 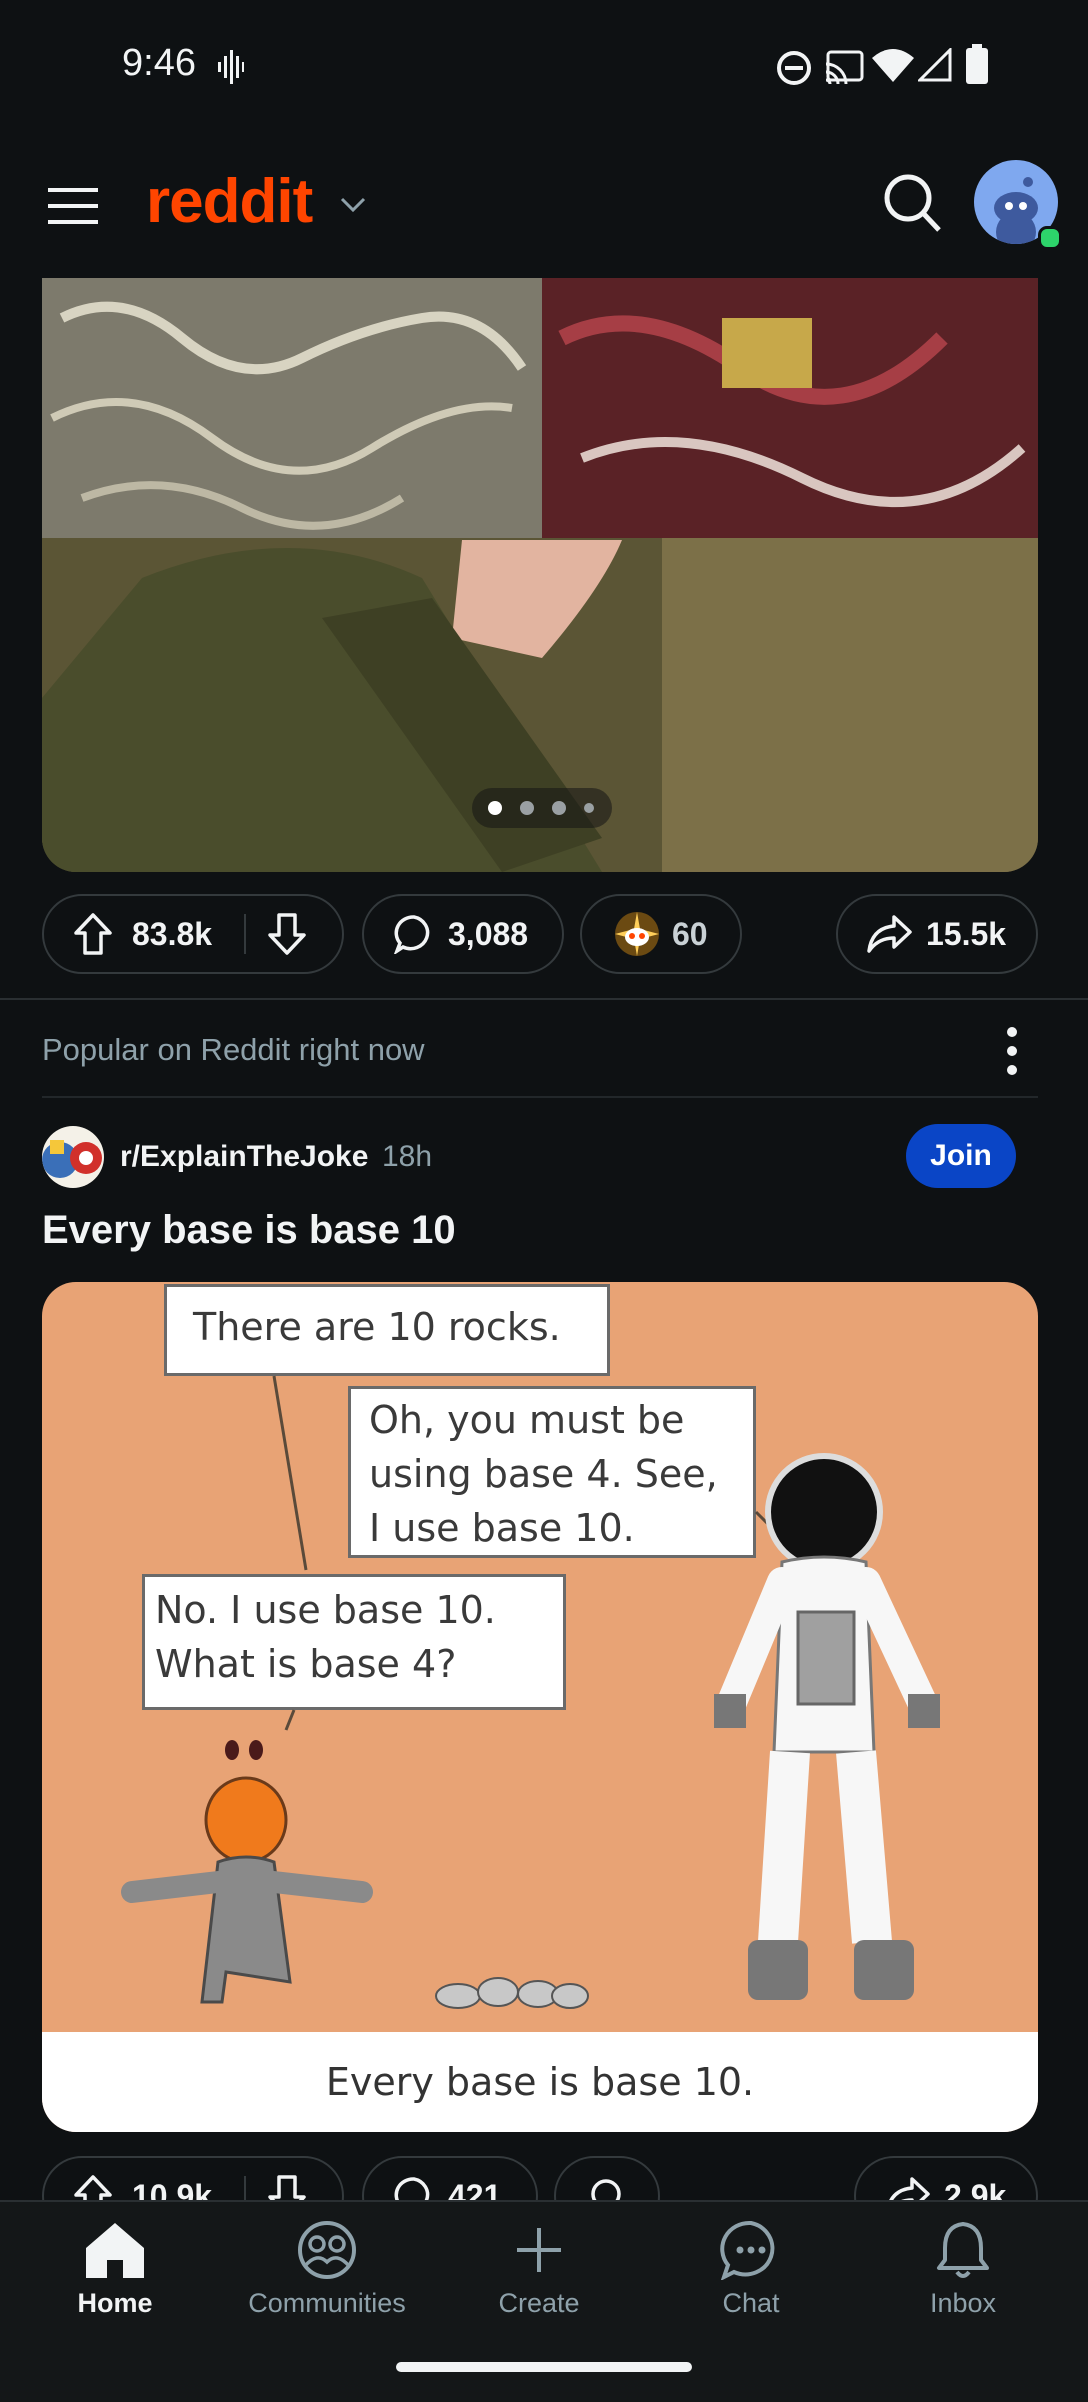 I want to click on status-time: 9:46, so click(x=159, y=63).